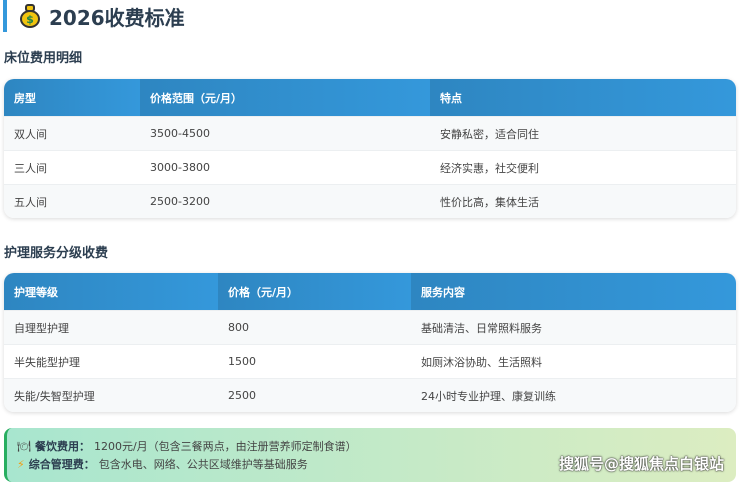 The image size is (740, 484). I want to click on lightning-icon: ⚡, so click(21, 464).